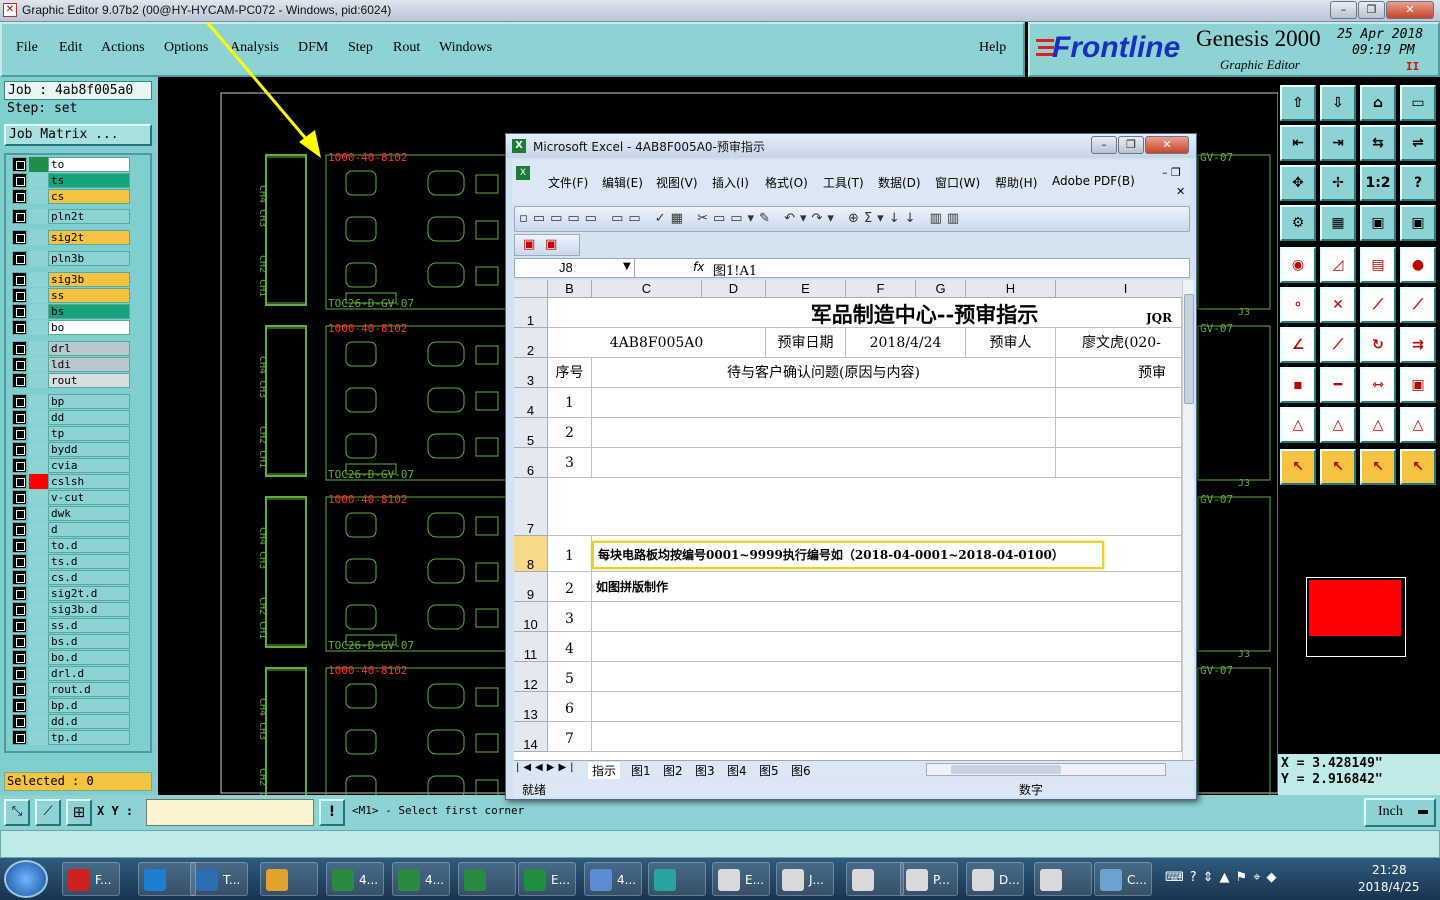 The height and width of the screenshot is (900, 1440). I want to click on layer-row-ts.d: ts.d, so click(71, 561).